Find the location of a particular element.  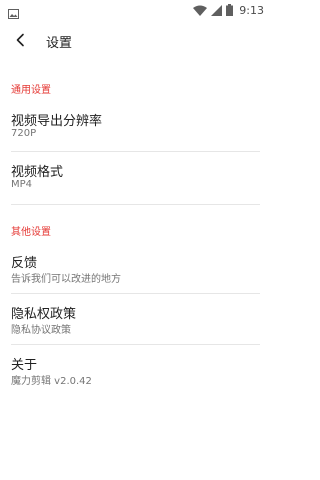

pref-item-feedback: 反馈 告诉我们可以改进的地方 is located at coordinates (135, 269).